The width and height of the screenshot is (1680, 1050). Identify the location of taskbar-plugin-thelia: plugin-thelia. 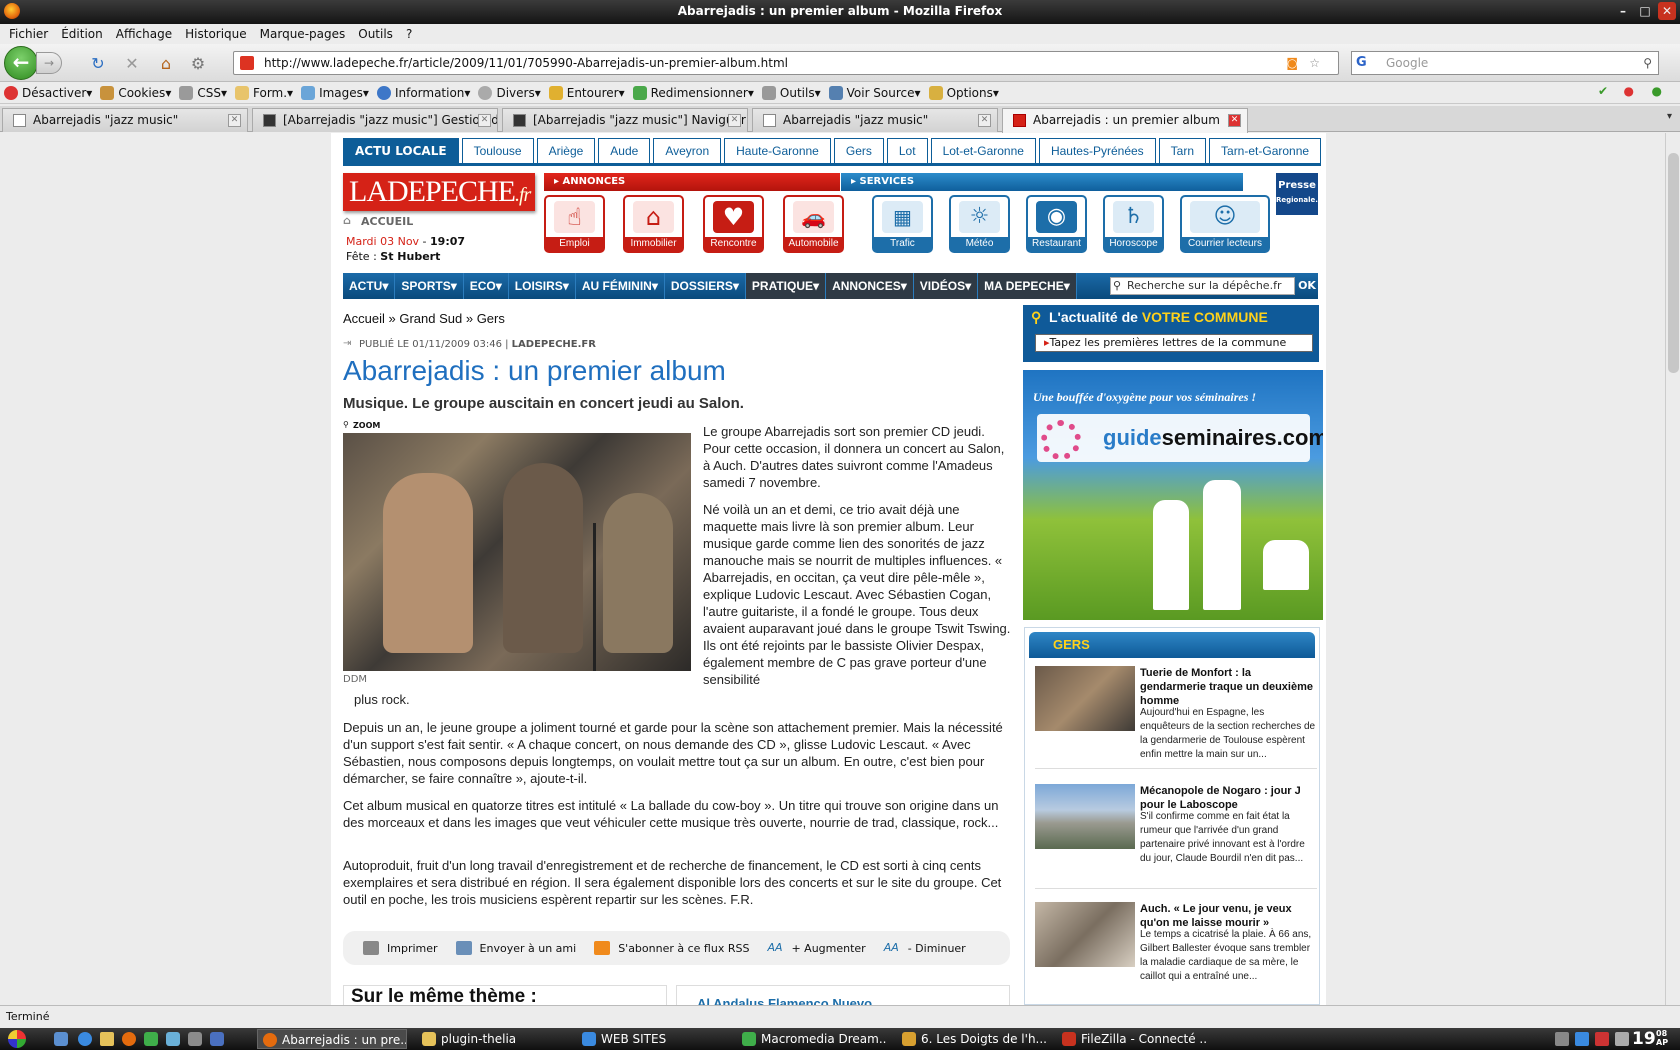
(492, 1039).